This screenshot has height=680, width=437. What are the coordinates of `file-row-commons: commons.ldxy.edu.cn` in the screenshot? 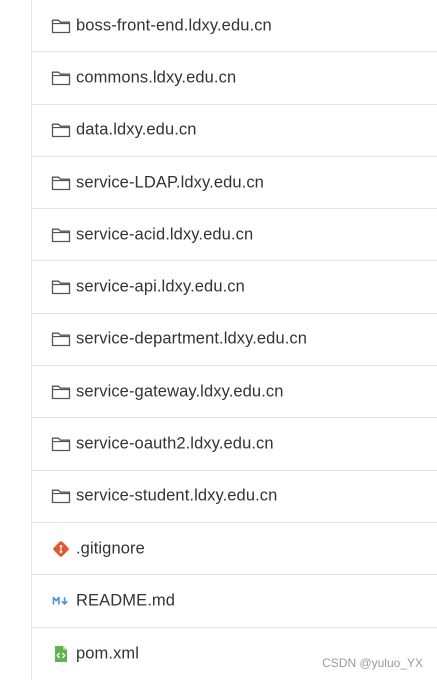 It's located at (234, 78).